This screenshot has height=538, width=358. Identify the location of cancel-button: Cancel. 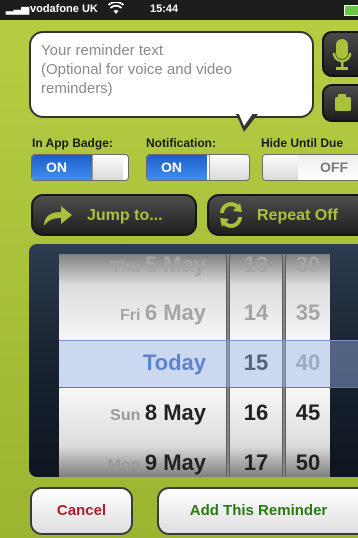
(81, 511).